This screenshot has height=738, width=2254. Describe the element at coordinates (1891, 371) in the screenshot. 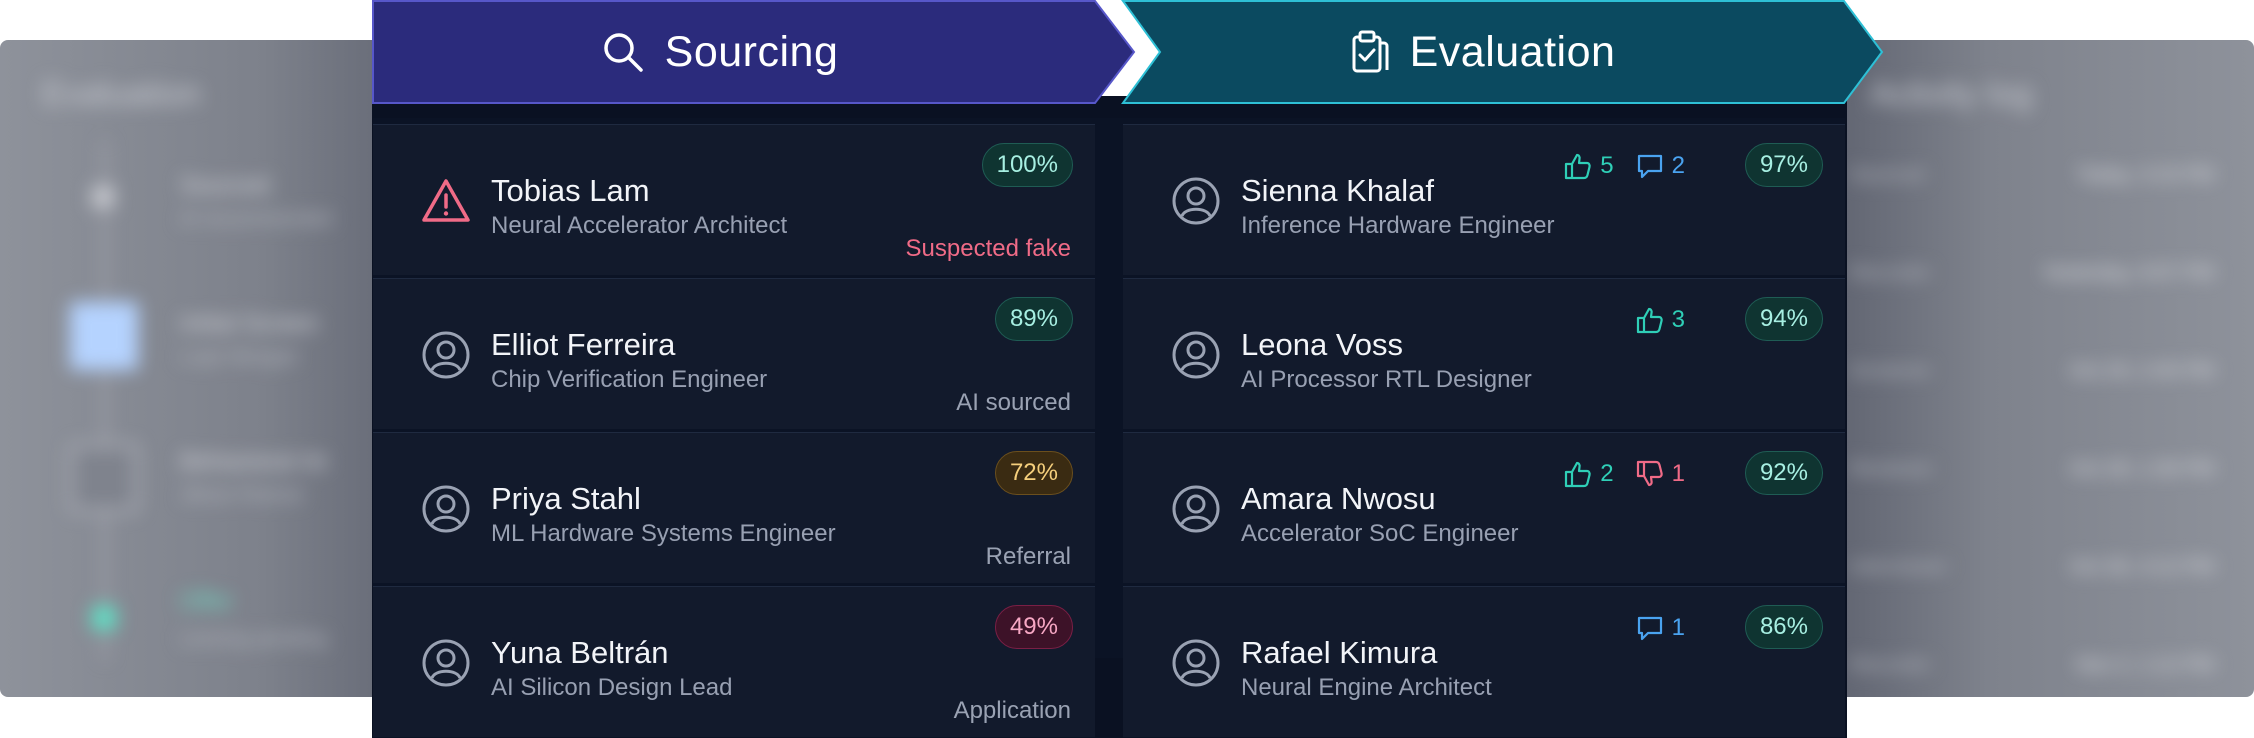

I see `activity-actor: Screener` at that location.